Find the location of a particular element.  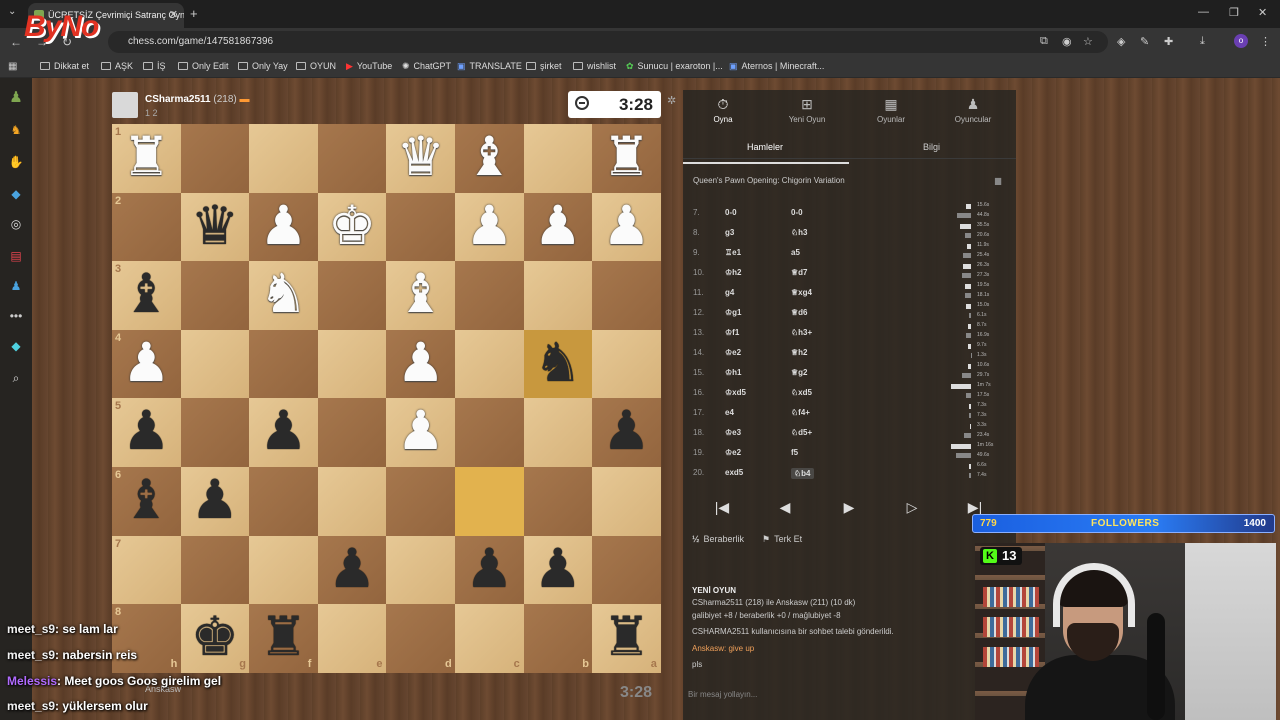

bookmark-item: ✺ ChatGPT is located at coordinates (426, 66).